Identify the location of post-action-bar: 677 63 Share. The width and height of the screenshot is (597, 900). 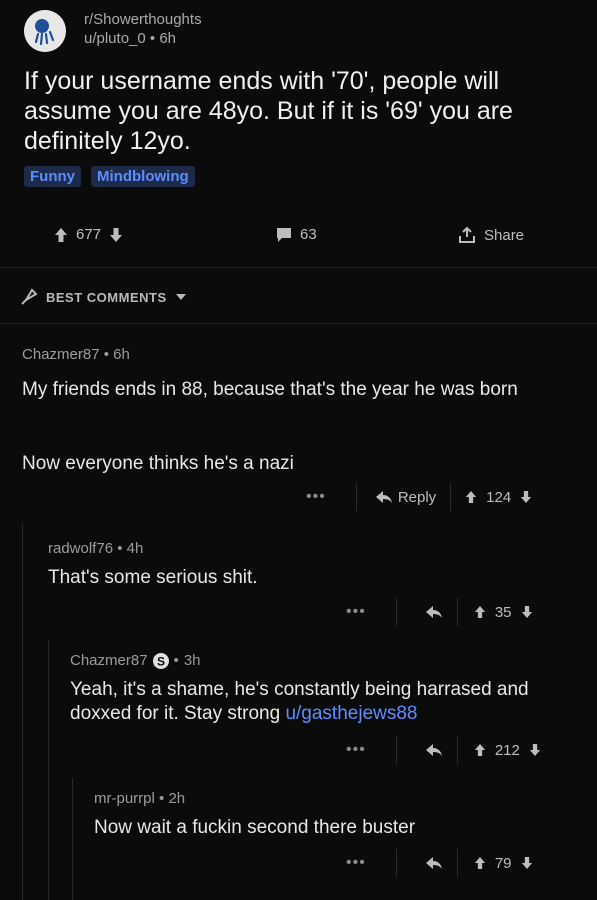
(298, 239).